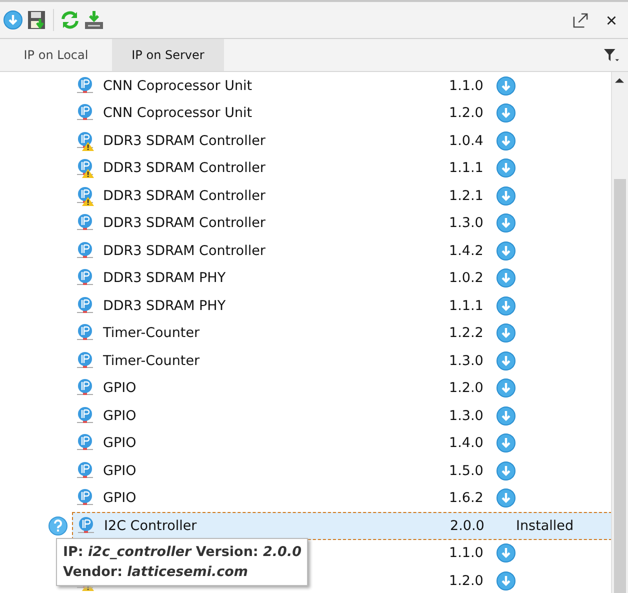 The height and width of the screenshot is (593, 628). Describe the element at coordinates (466, 140) in the screenshot. I see `ip-version: 1.0.4` at that location.